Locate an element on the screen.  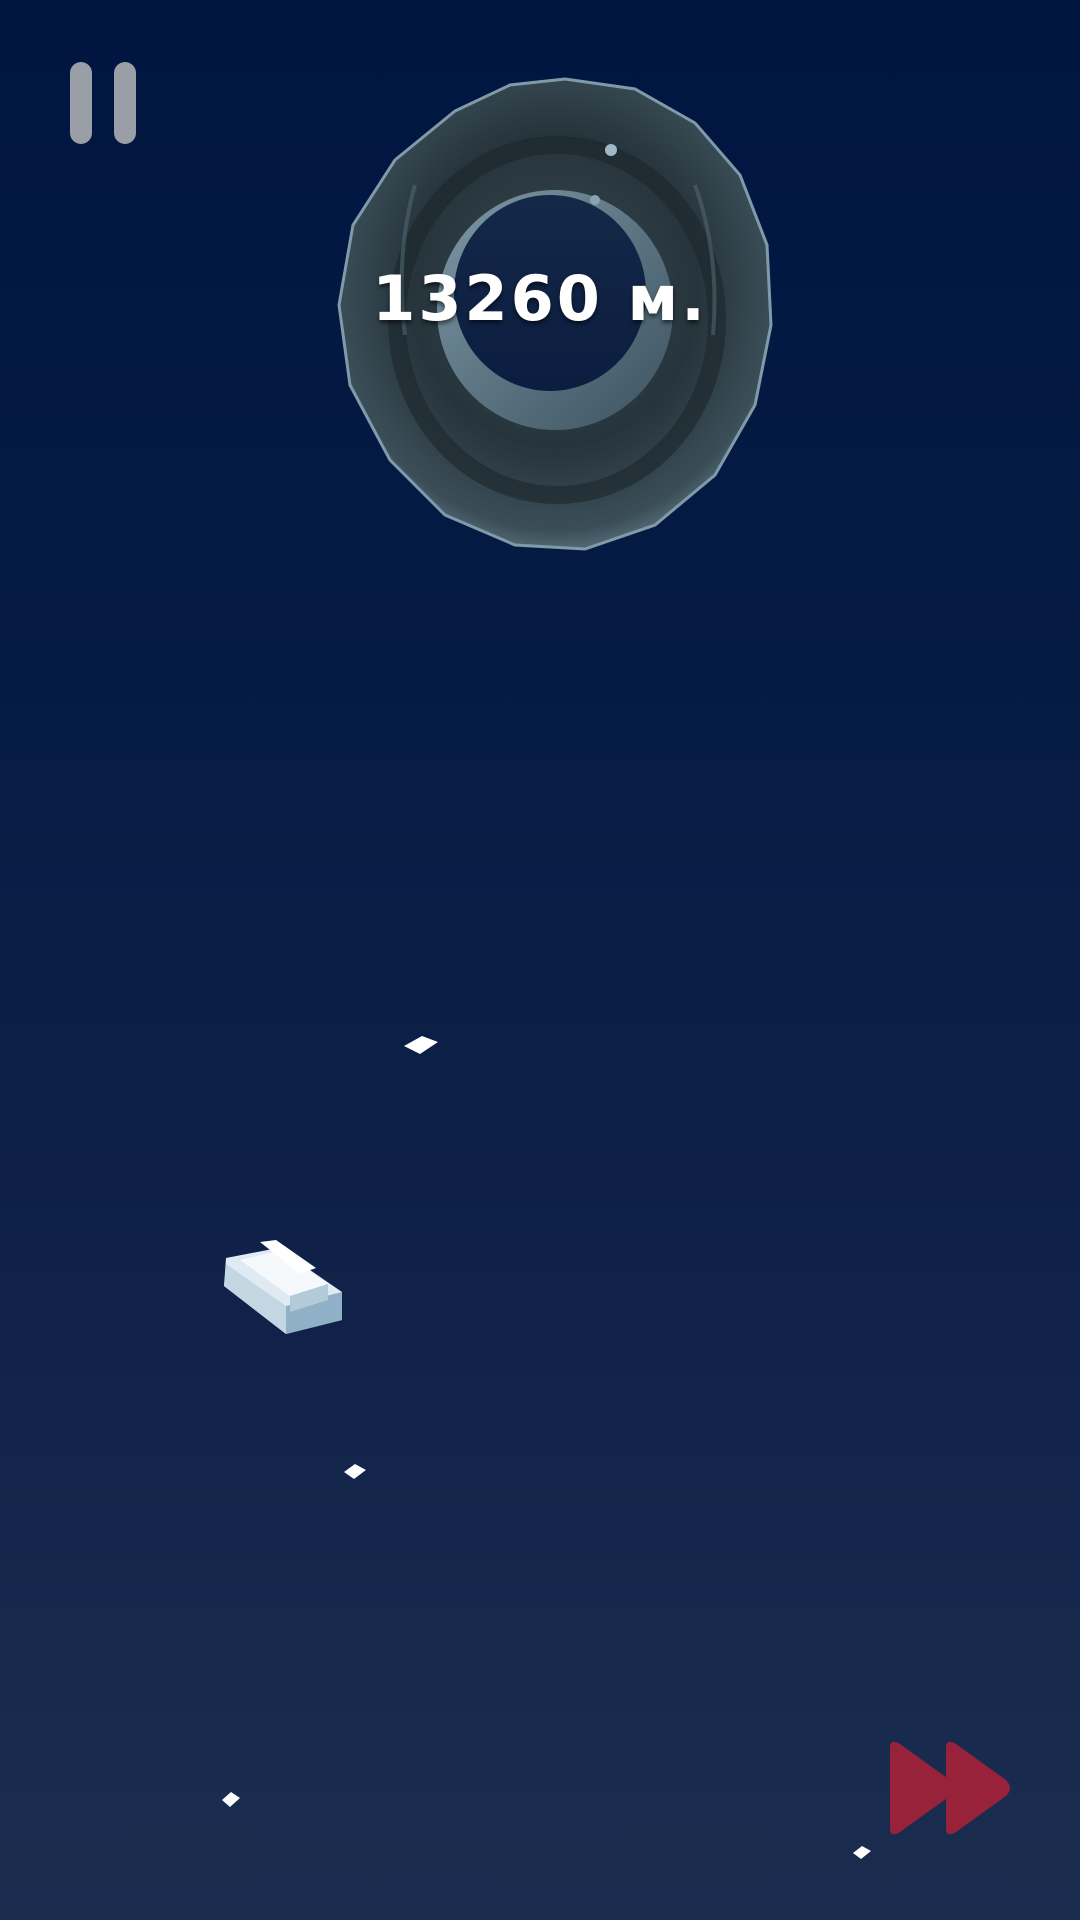
pause-button is located at coordinates (103, 103).